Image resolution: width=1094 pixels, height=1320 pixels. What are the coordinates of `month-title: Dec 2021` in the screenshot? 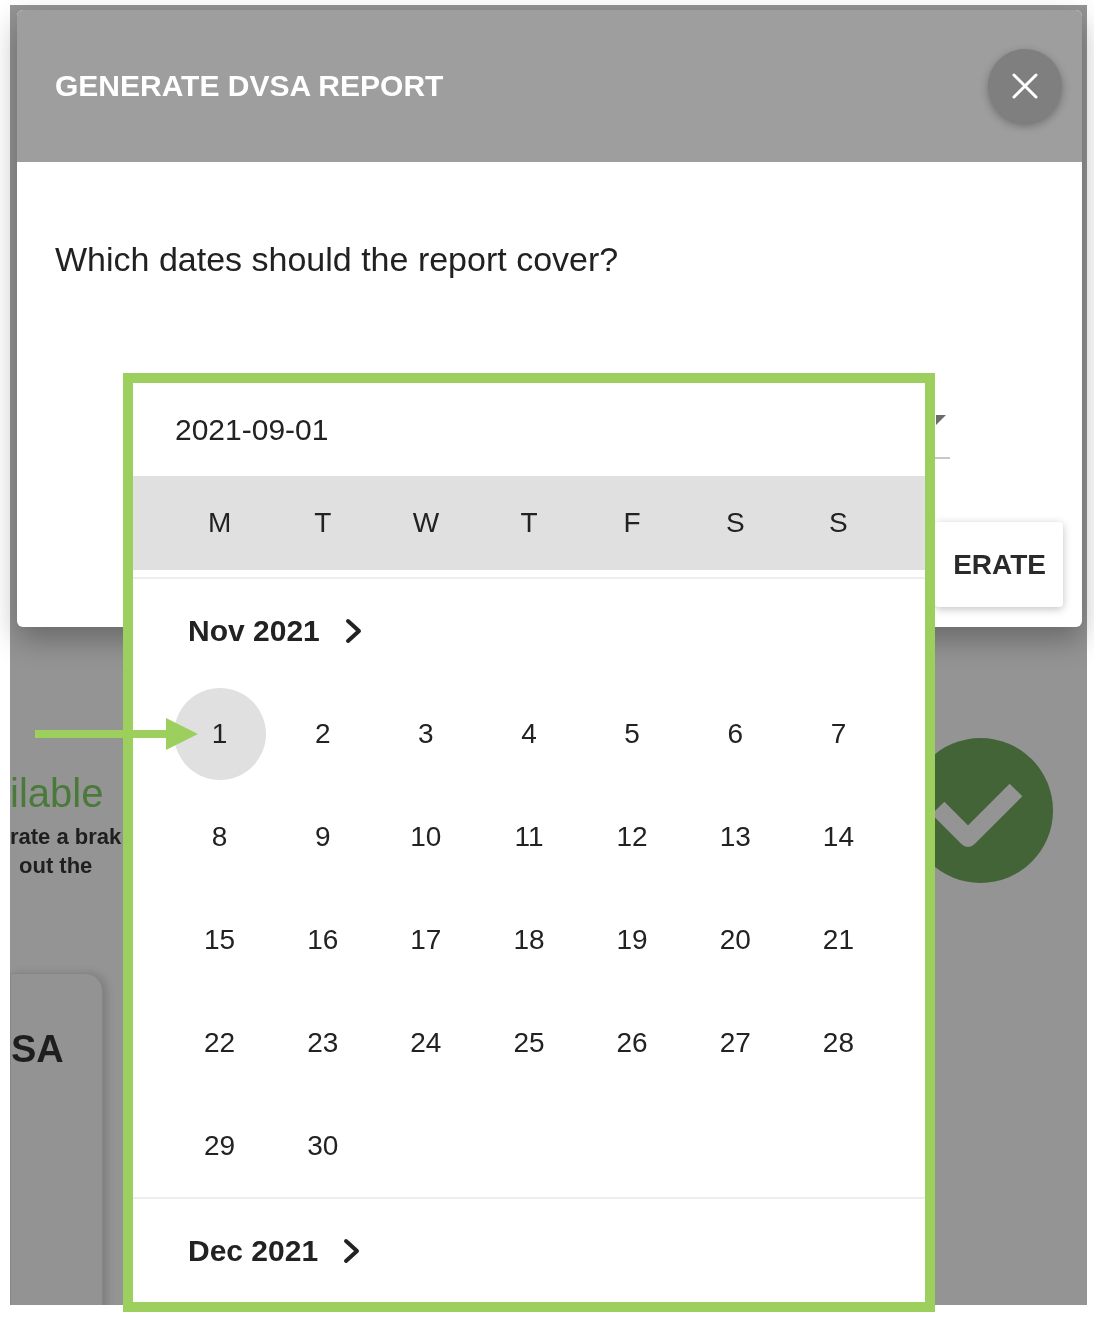 It's located at (253, 1250).